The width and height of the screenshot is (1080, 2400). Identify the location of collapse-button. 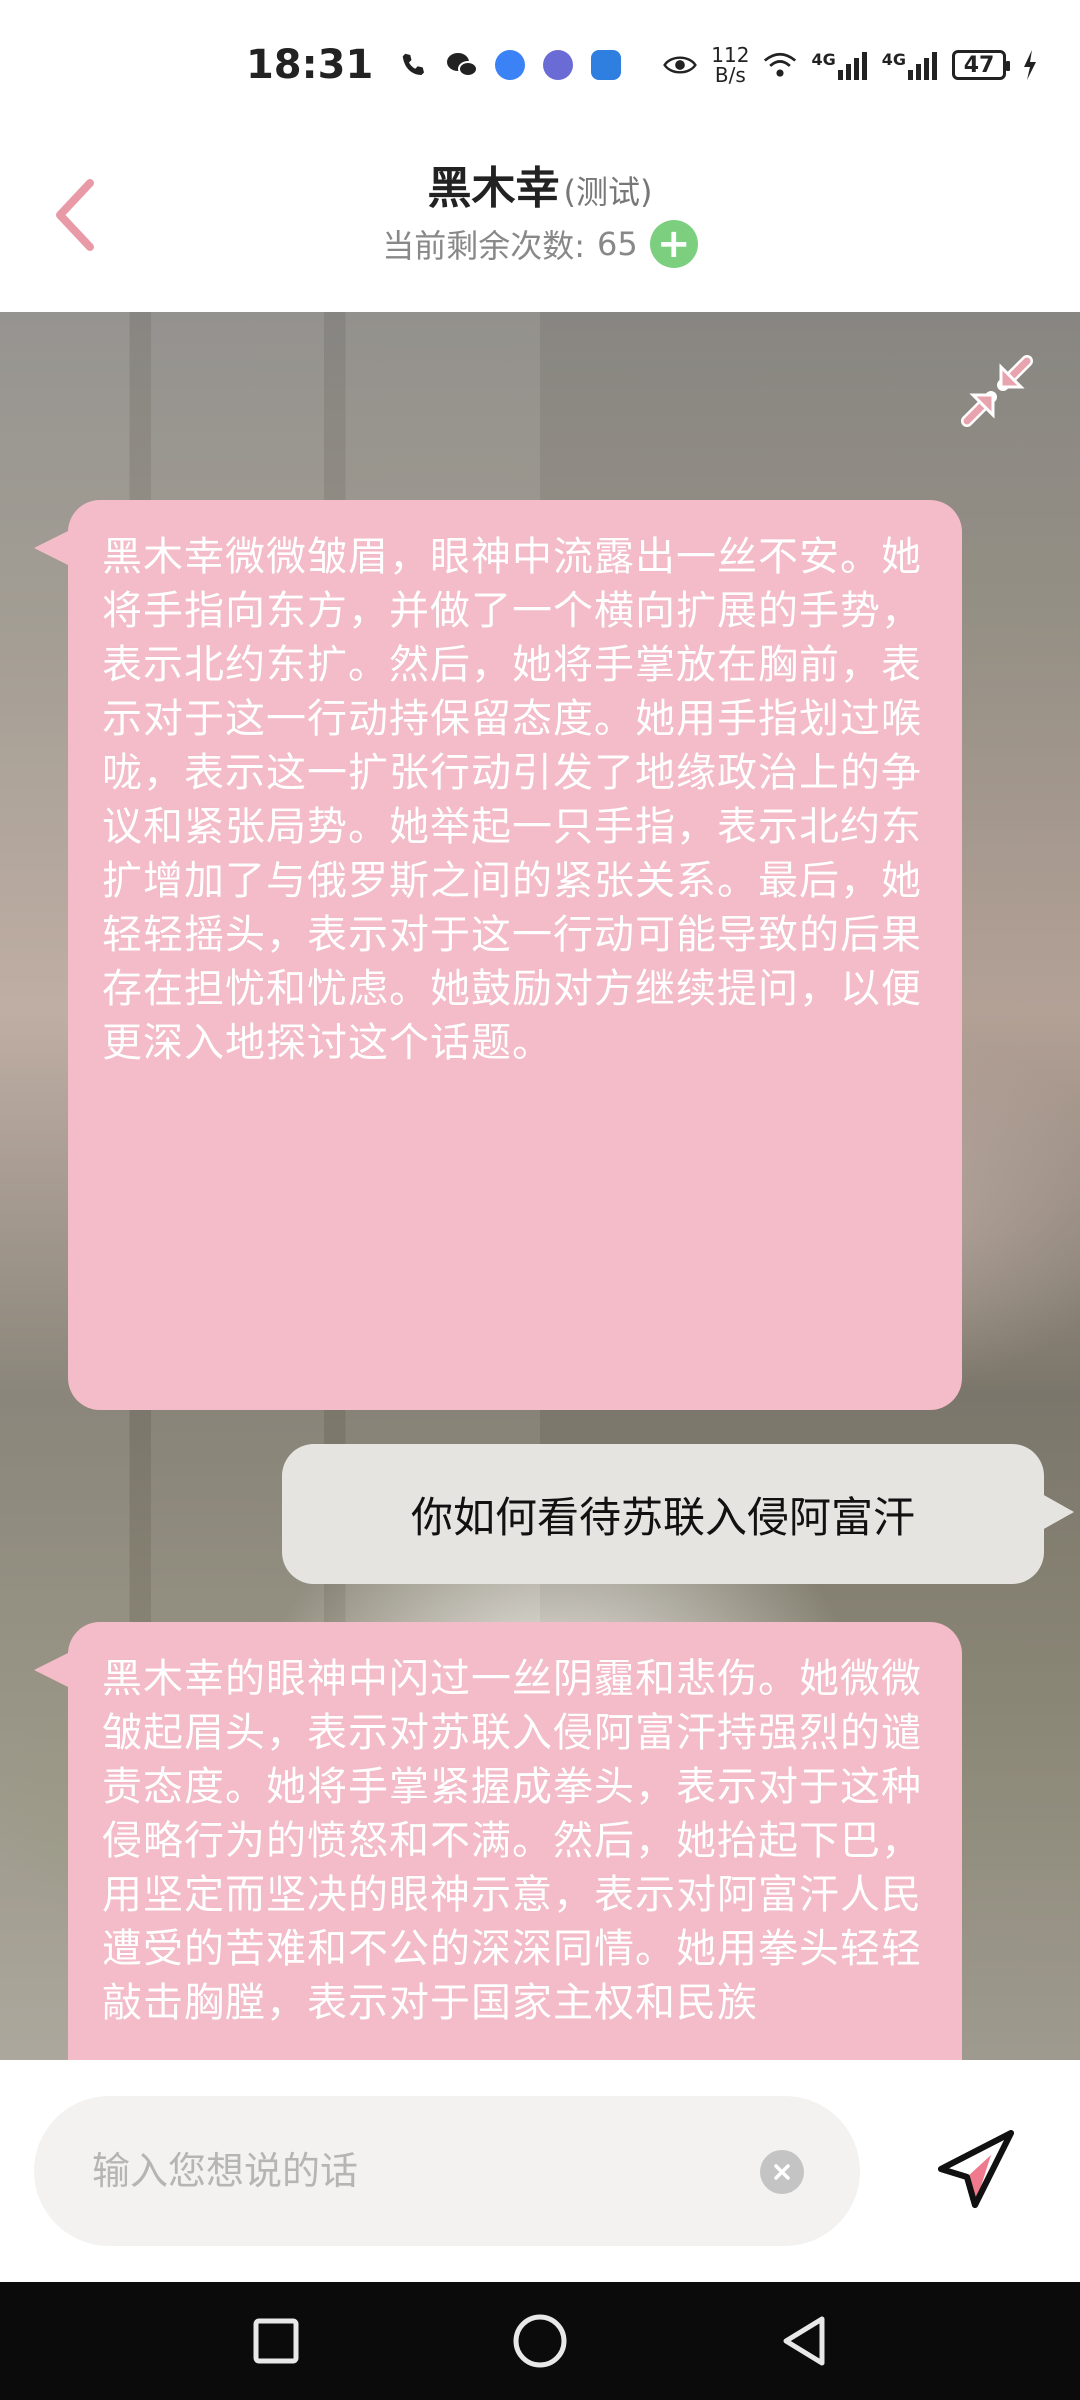
(997, 391).